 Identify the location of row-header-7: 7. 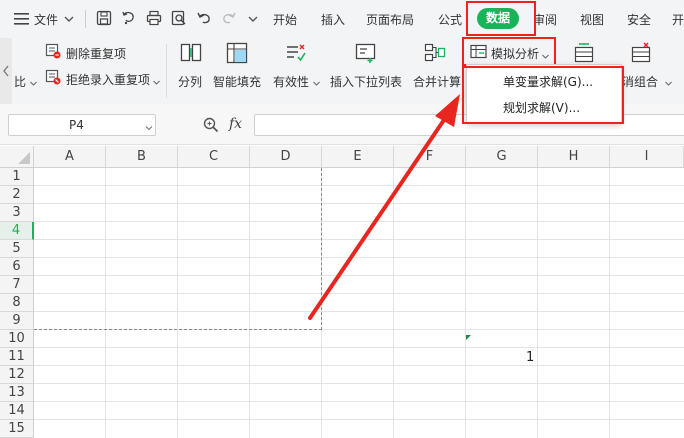
(17, 285).